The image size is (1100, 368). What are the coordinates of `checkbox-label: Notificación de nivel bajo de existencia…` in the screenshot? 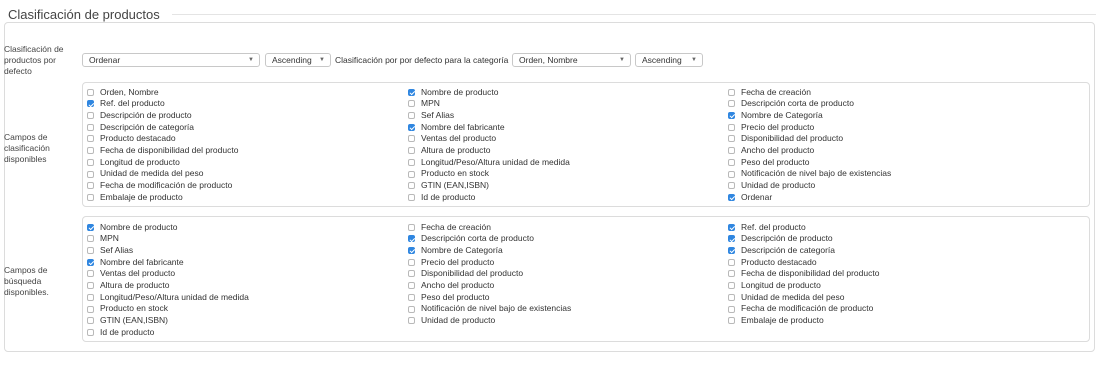 It's located at (816, 173).